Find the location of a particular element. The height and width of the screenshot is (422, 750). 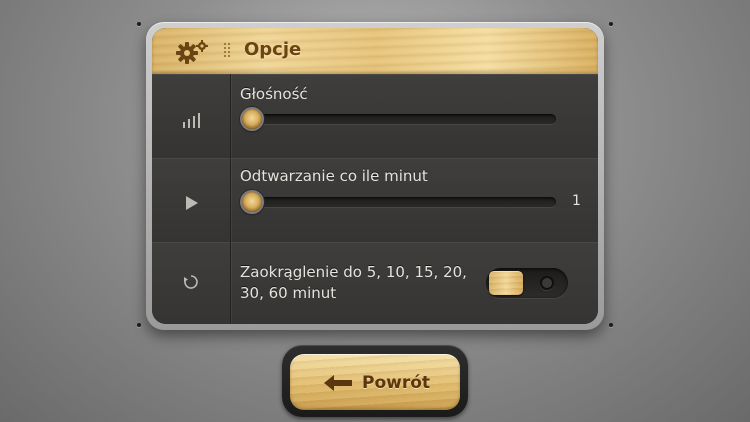

screw-top-left is located at coordinates (139, 24).